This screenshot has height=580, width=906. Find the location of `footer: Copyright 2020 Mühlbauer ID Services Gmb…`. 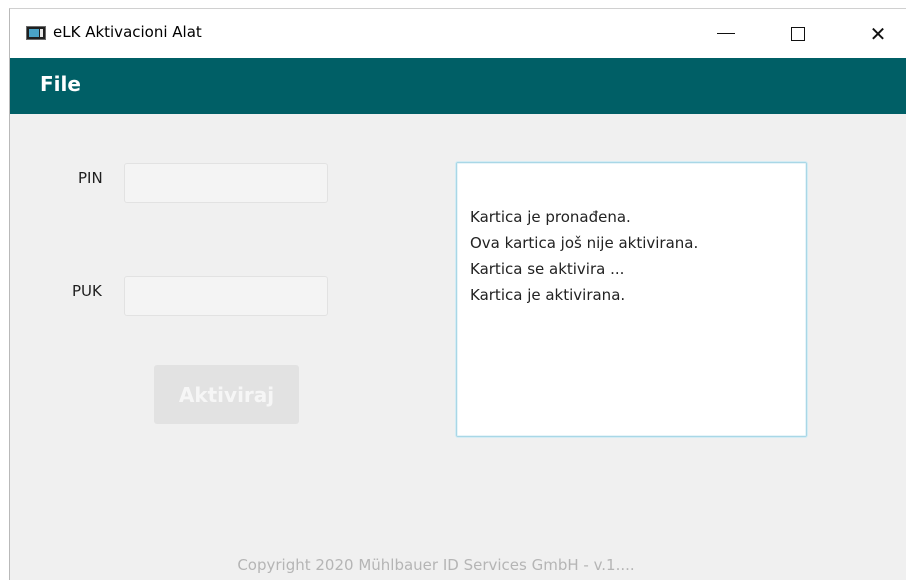

footer: Copyright 2020 Mühlbauer ID Services Gmb… is located at coordinates (458, 565).